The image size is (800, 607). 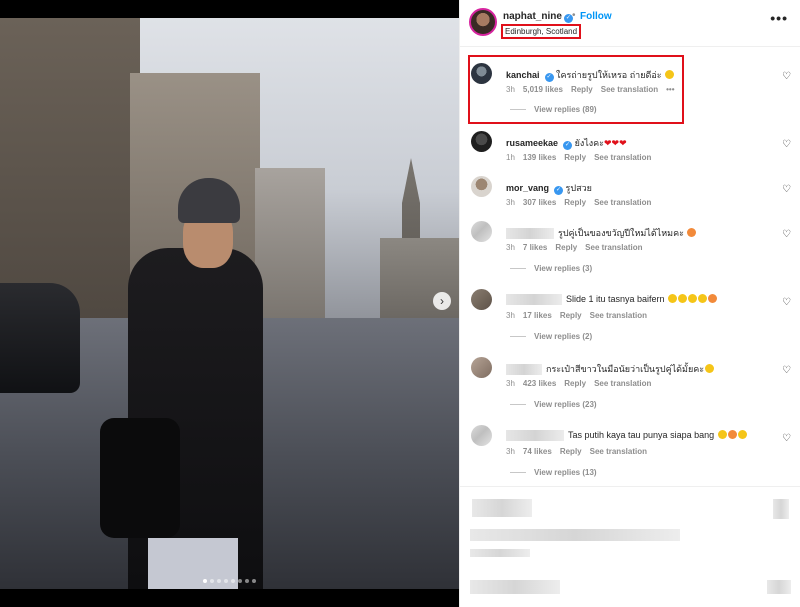 I want to click on comment-likes: 74 likes, so click(x=537, y=451).